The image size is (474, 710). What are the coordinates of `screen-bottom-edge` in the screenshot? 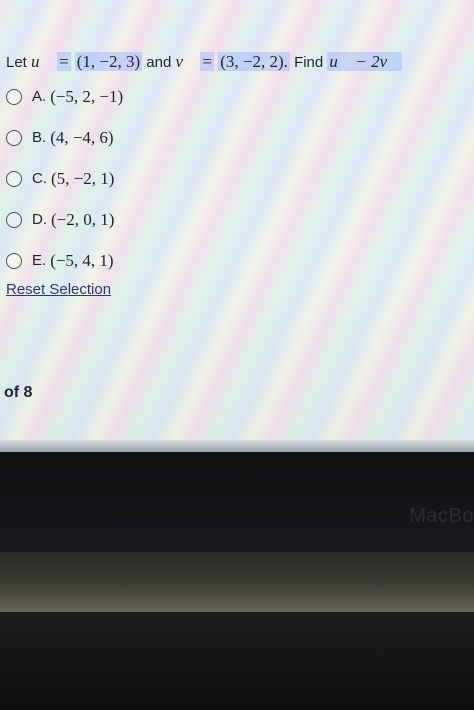 It's located at (237, 446).